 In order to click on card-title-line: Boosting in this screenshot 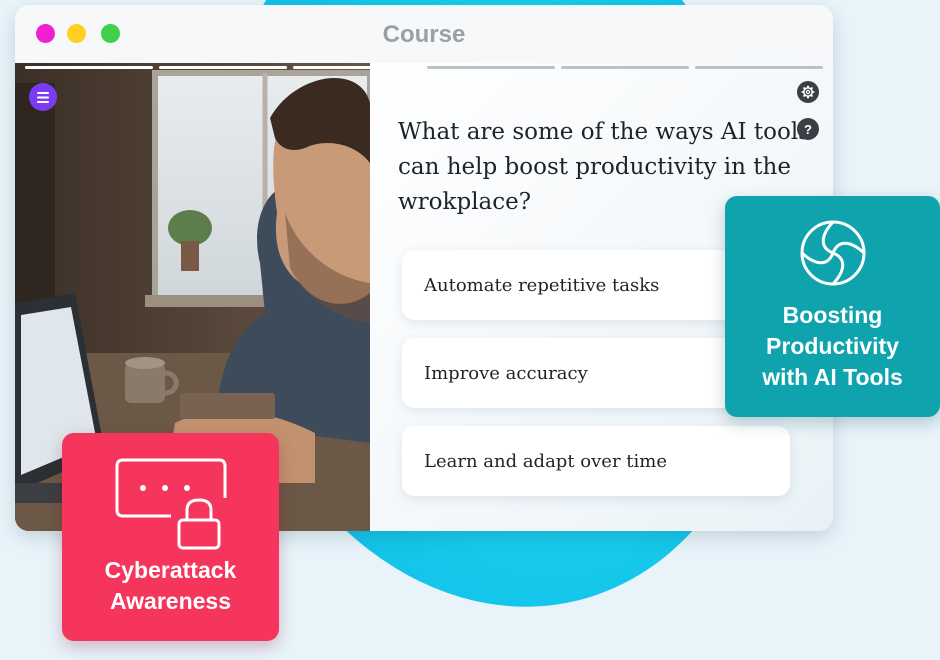, I will do `click(832, 315)`.